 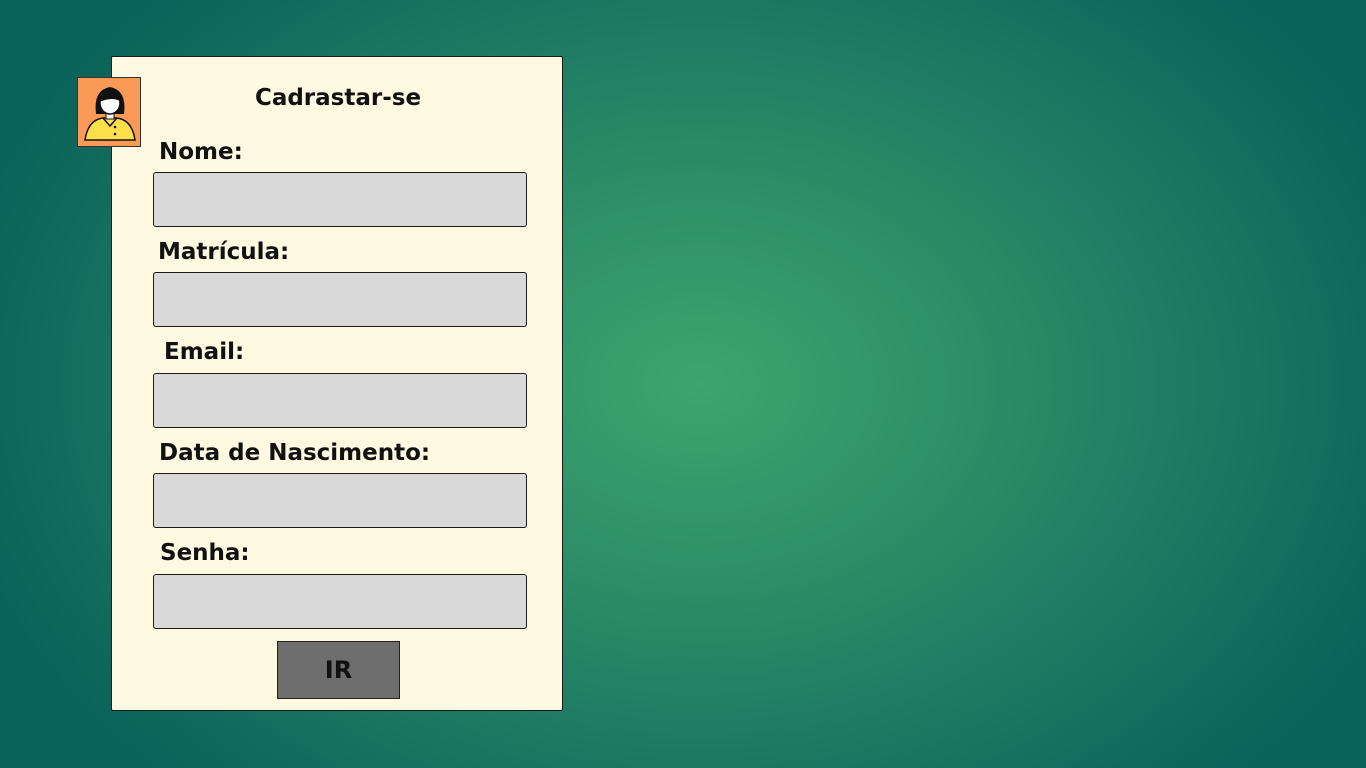 I want to click on matricula-label: Matrícula:, so click(x=224, y=252).